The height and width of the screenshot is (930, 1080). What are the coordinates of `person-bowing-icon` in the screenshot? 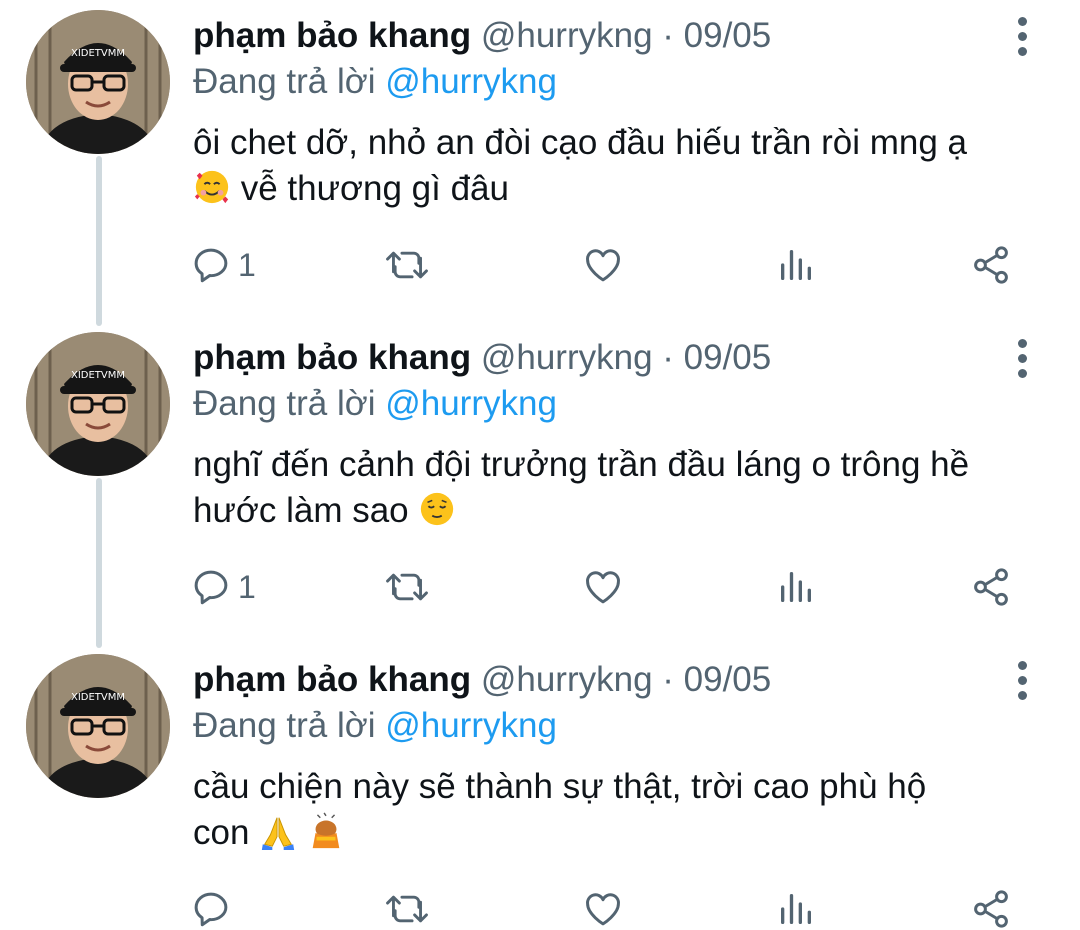 It's located at (326, 830).